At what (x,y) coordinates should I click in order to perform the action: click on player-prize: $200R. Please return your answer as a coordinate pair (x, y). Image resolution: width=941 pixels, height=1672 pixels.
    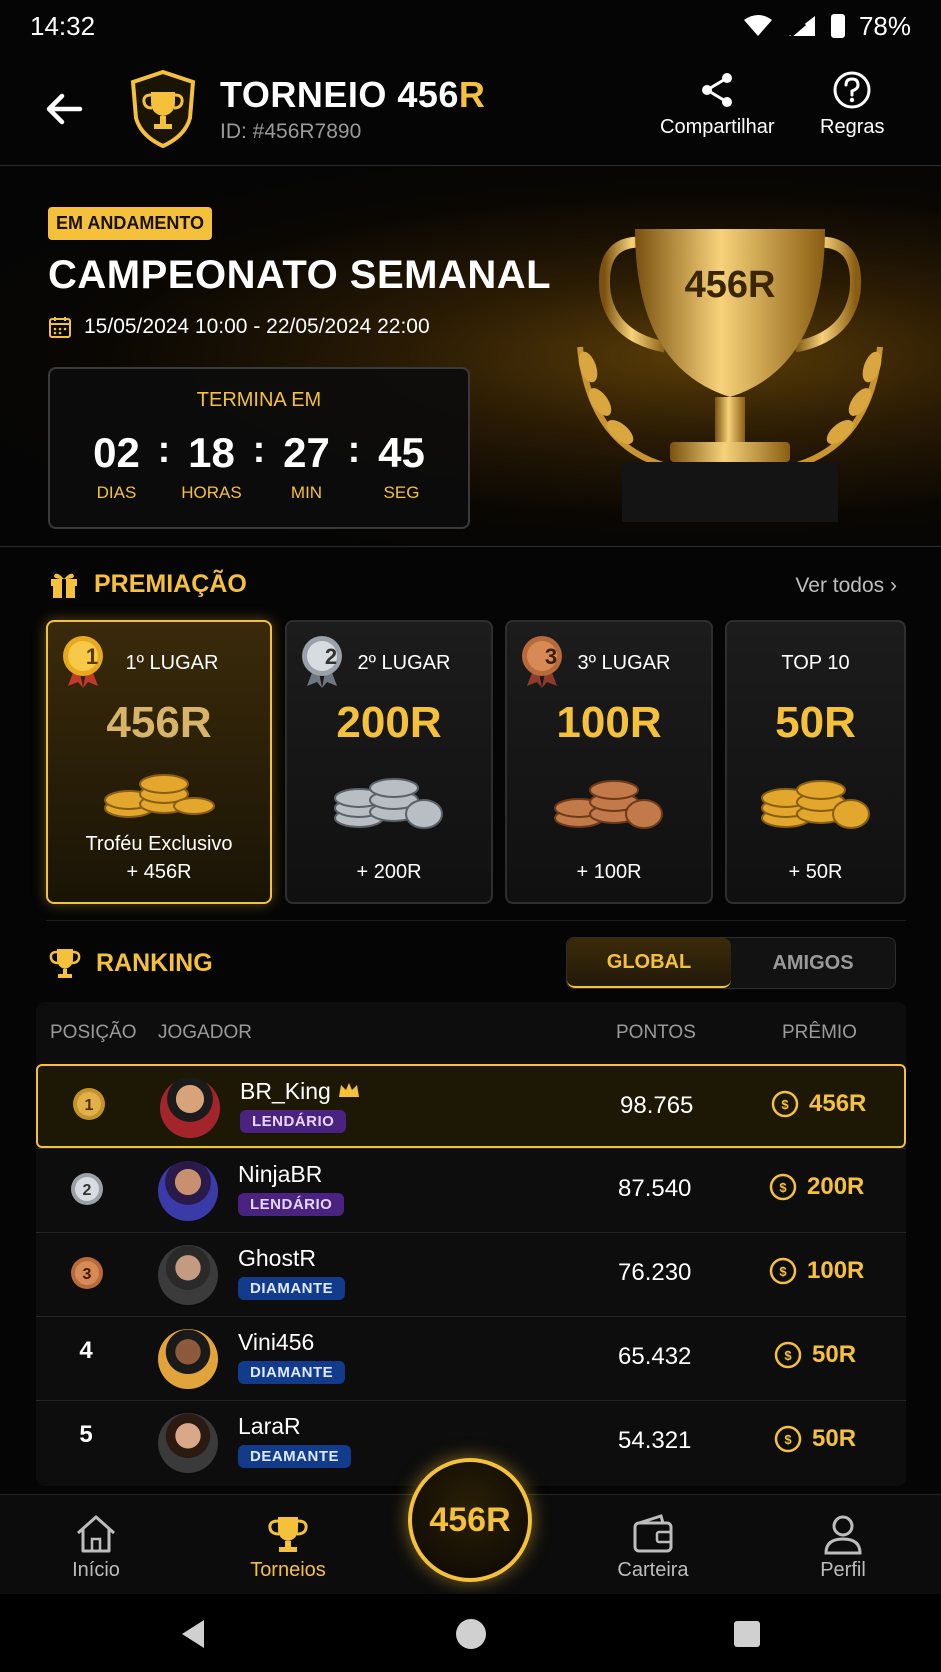
    Looking at the image, I should click on (816, 1187).